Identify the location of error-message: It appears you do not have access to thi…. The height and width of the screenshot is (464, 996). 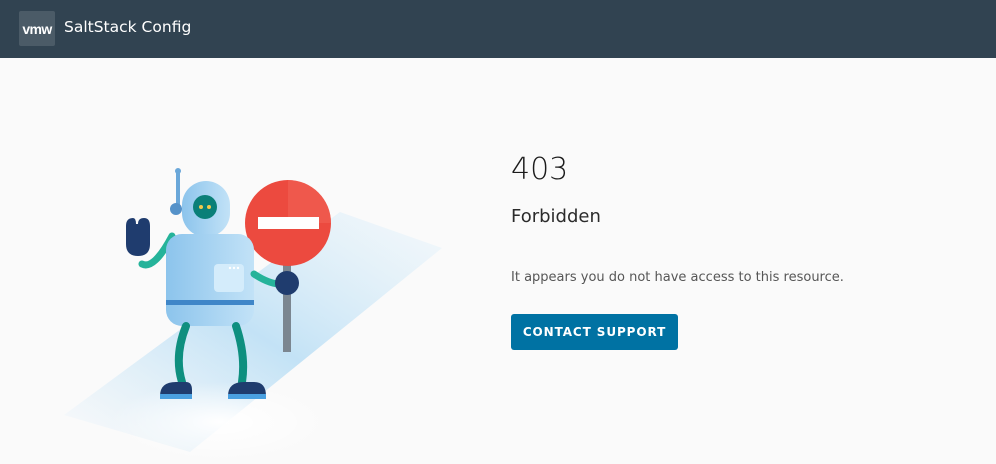
(677, 277).